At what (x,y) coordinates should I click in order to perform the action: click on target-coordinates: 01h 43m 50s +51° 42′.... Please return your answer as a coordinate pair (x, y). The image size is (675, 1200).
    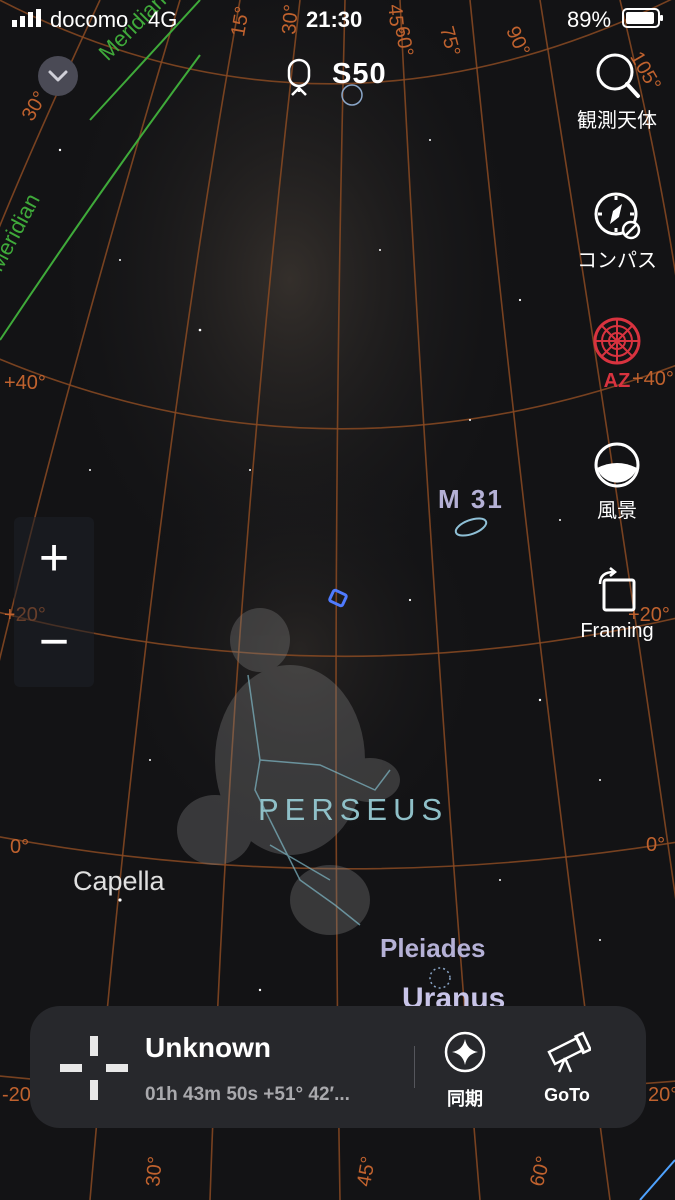
    Looking at the image, I should click on (247, 1094).